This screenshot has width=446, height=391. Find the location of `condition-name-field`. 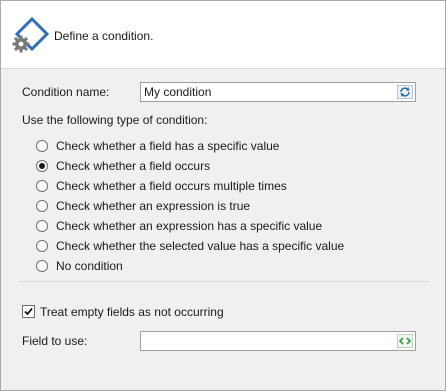

condition-name-field is located at coordinates (278, 92).